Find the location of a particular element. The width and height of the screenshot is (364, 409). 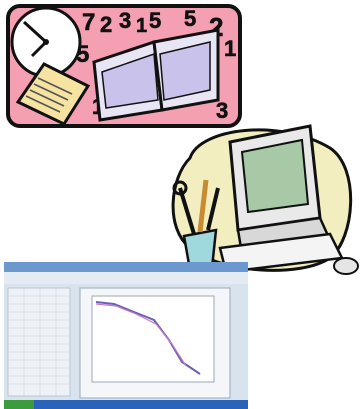

number-6: 5 is located at coordinates (190, 18).